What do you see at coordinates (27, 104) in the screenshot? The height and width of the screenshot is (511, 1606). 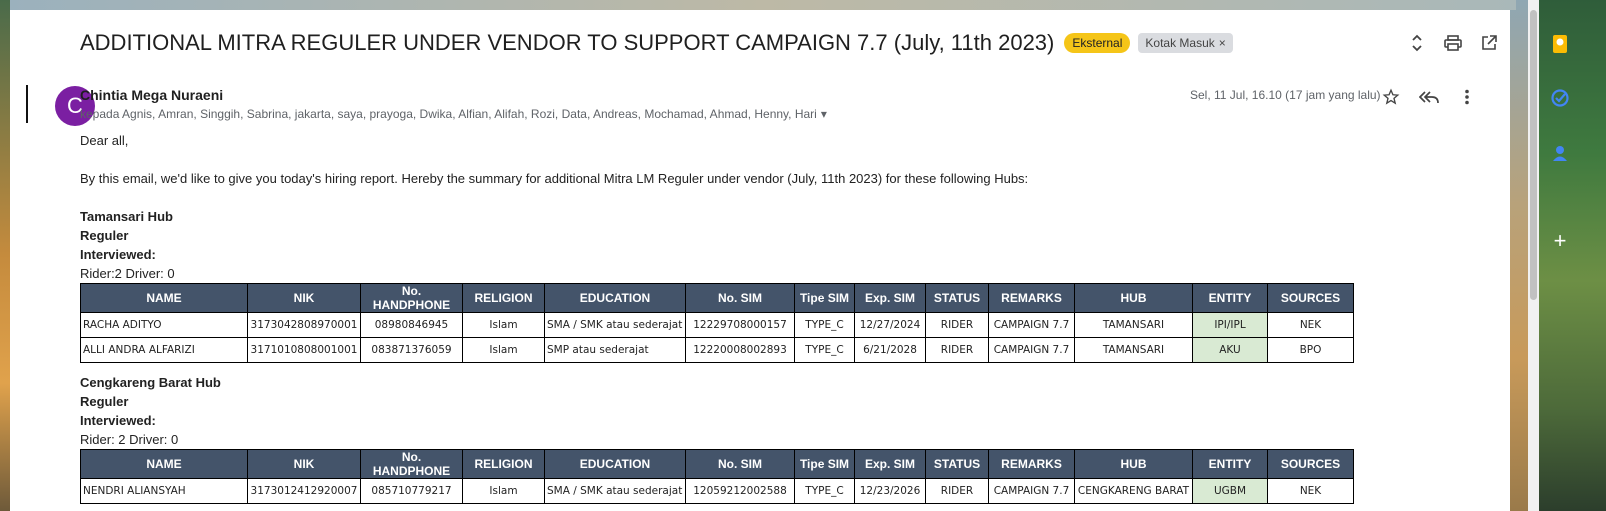 I see `text-cursor` at bounding box center [27, 104].